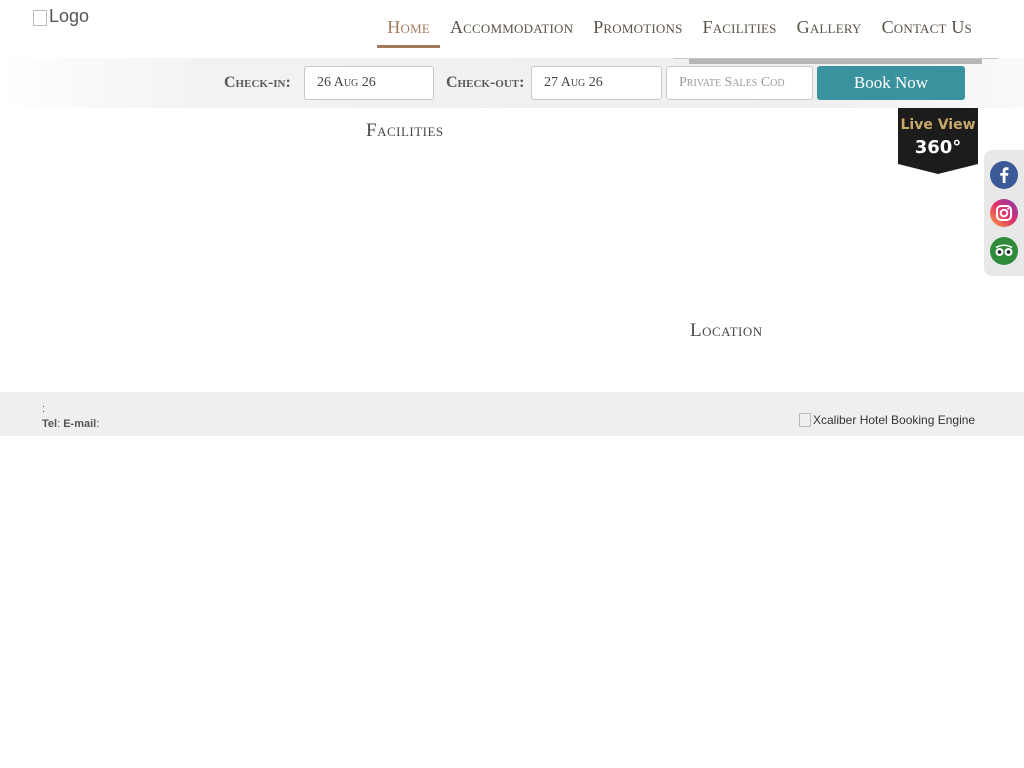 This screenshot has width=1024, height=768. I want to click on nav-promotions: Promotions, so click(637, 24).